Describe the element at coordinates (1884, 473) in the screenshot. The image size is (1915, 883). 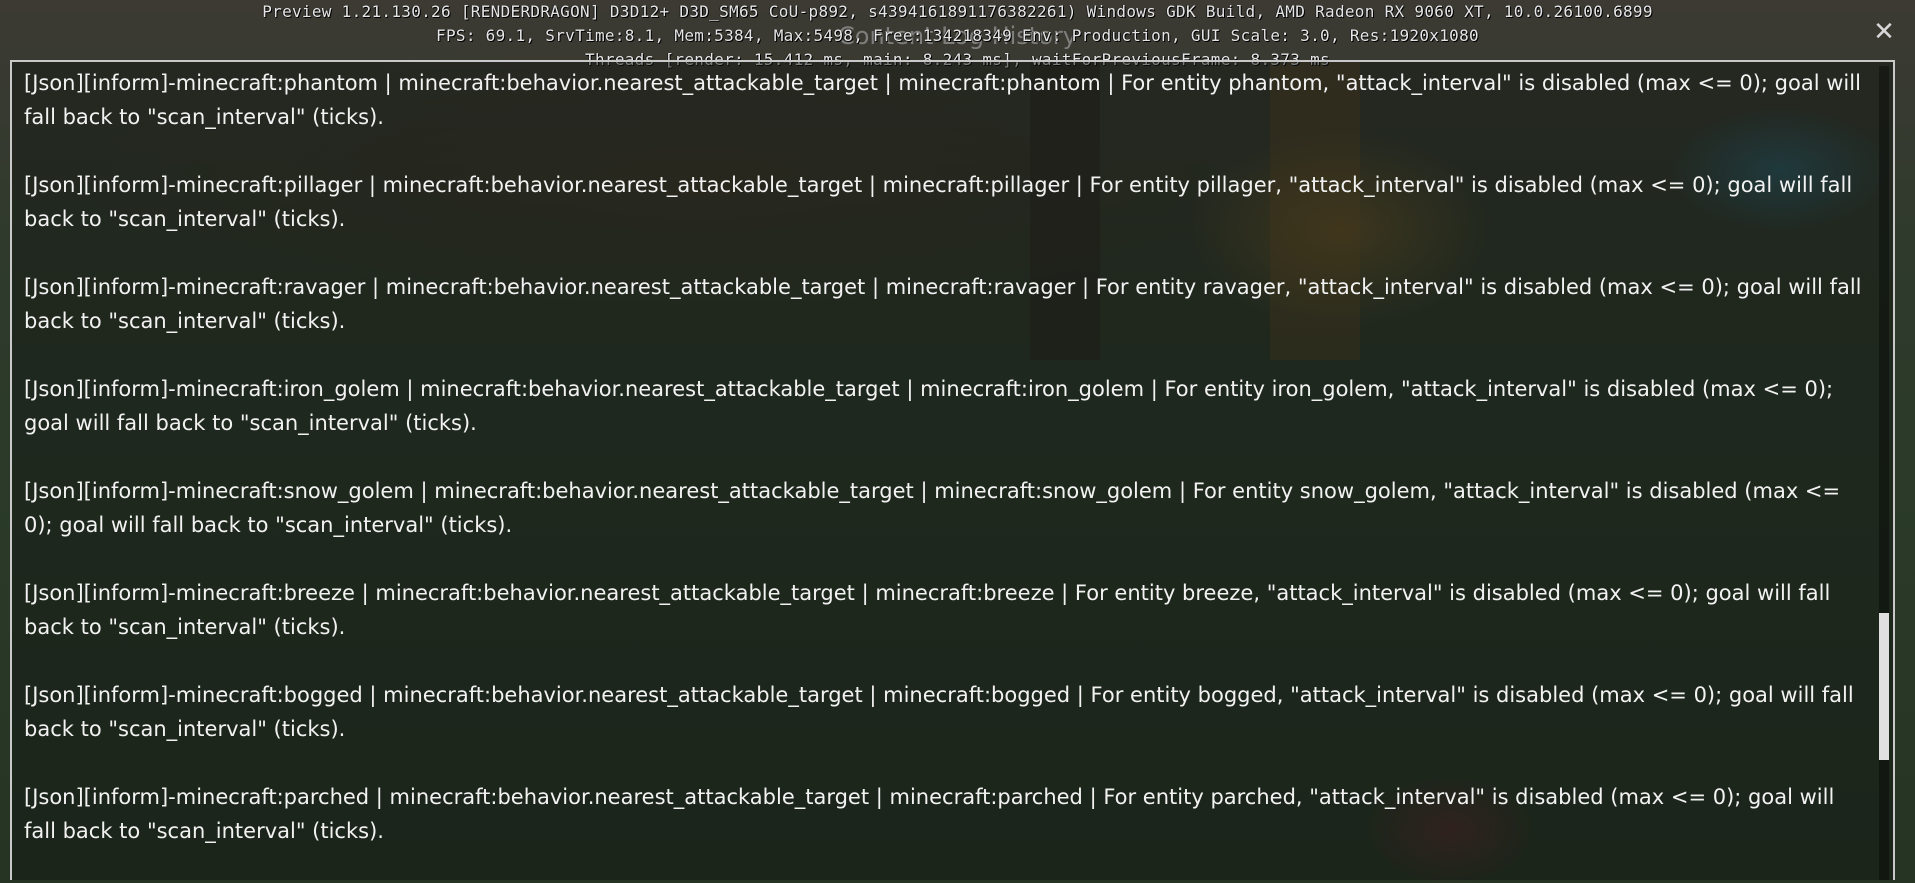
I see `scrollbar-track` at that location.